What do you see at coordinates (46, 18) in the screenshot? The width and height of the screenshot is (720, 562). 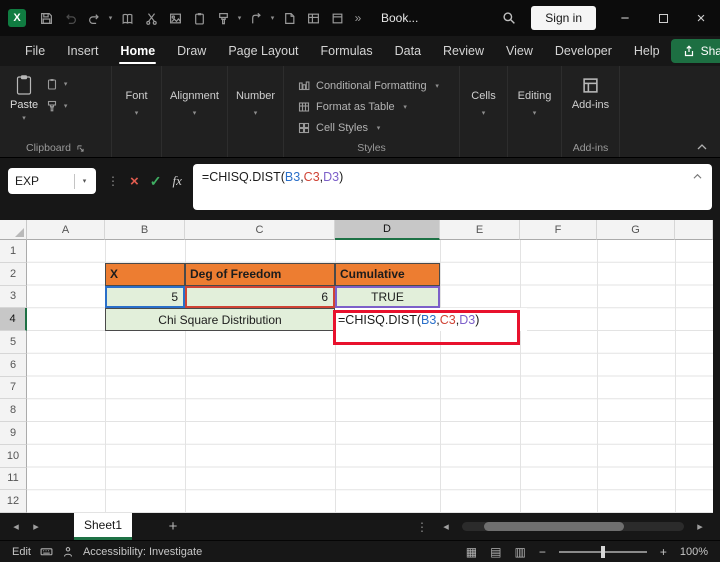 I see `save-icon` at bounding box center [46, 18].